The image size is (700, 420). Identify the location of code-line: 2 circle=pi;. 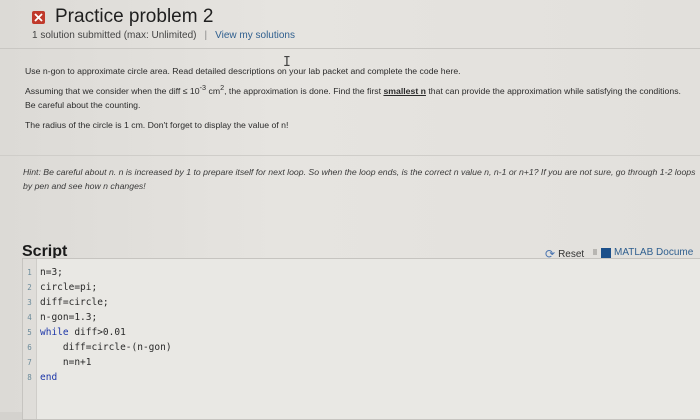
(353, 287).